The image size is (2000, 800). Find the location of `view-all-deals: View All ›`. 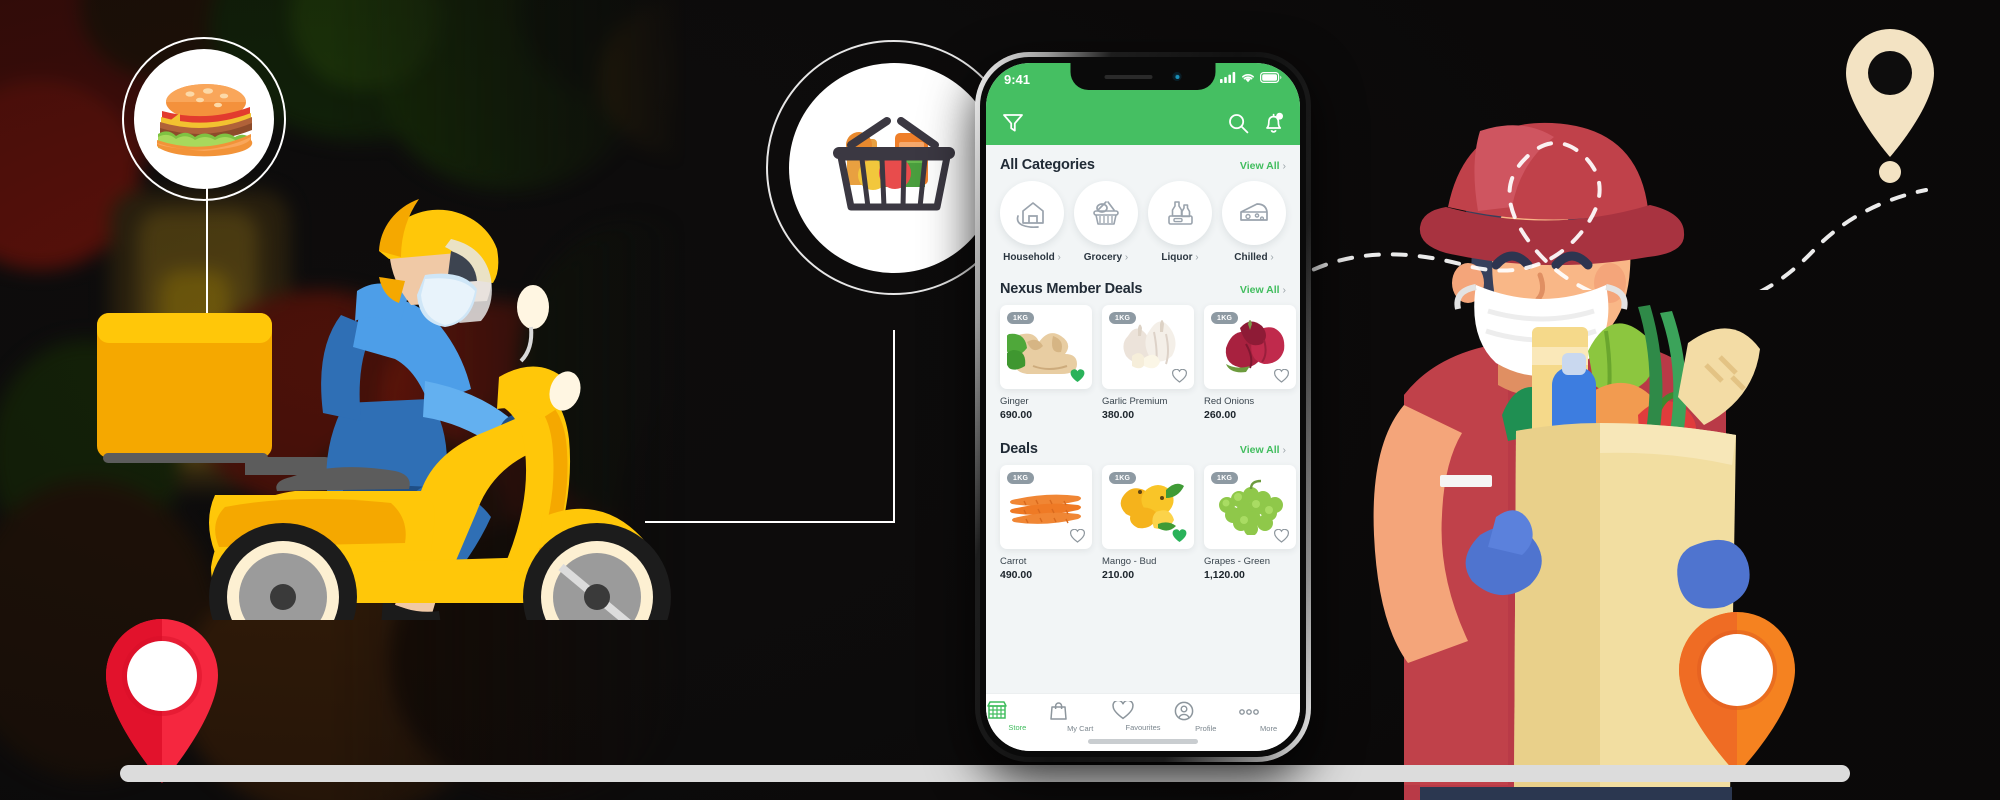

view-all-deals: View All › is located at coordinates (1263, 450).